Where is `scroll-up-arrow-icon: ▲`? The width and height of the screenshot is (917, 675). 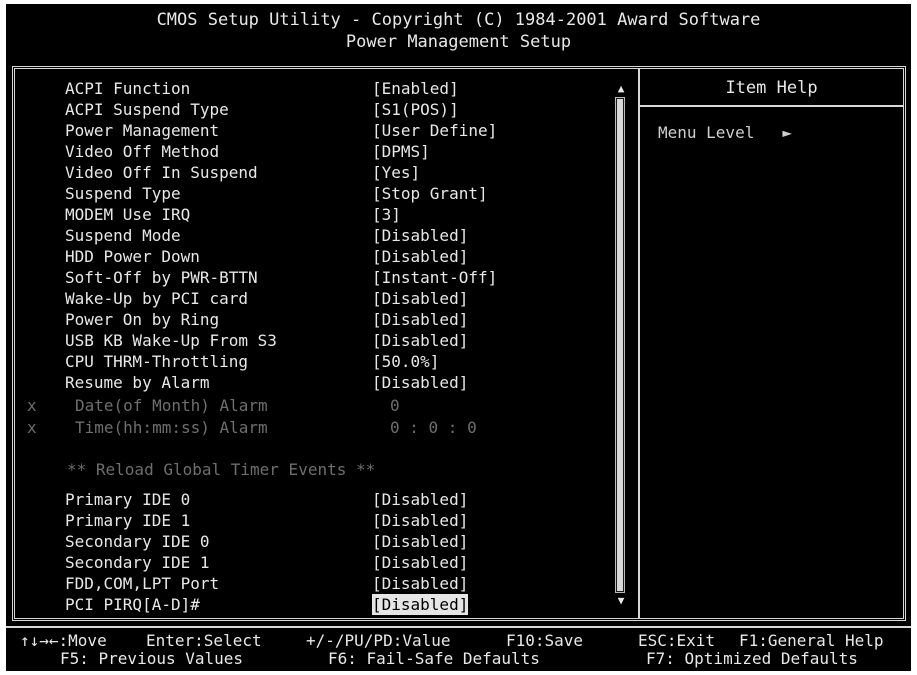
scroll-up-arrow-icon: ▲ is located at coordinates (621, 89).